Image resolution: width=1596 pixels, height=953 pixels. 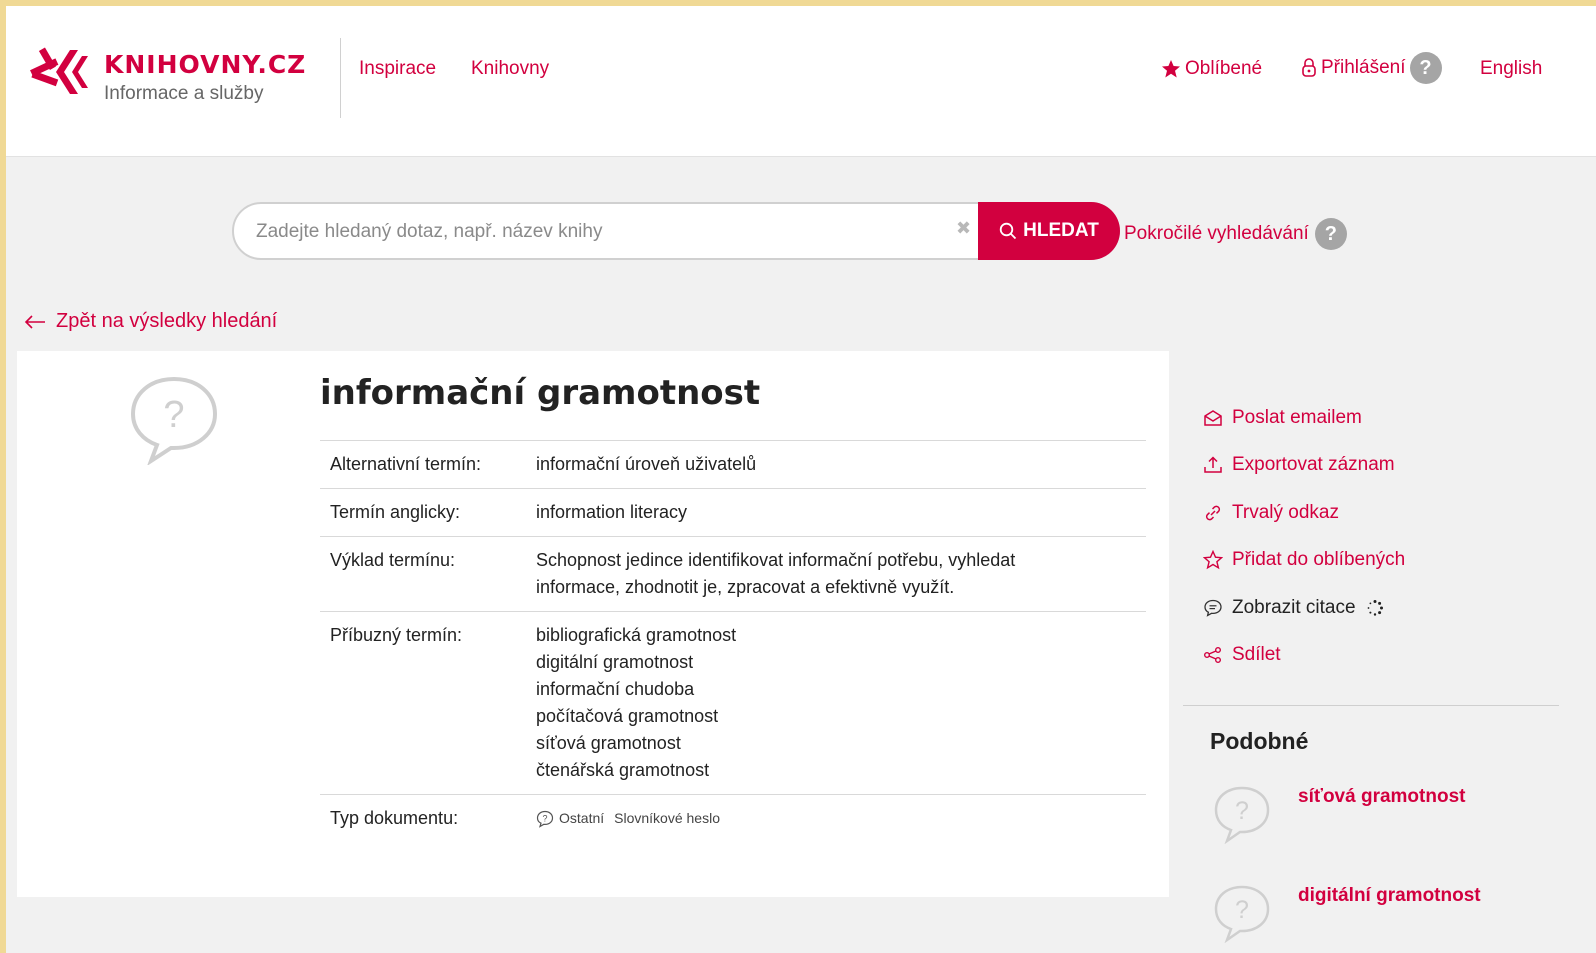 I want to click on related-term: počítačová gramotnost, so click(x=836, y=716).